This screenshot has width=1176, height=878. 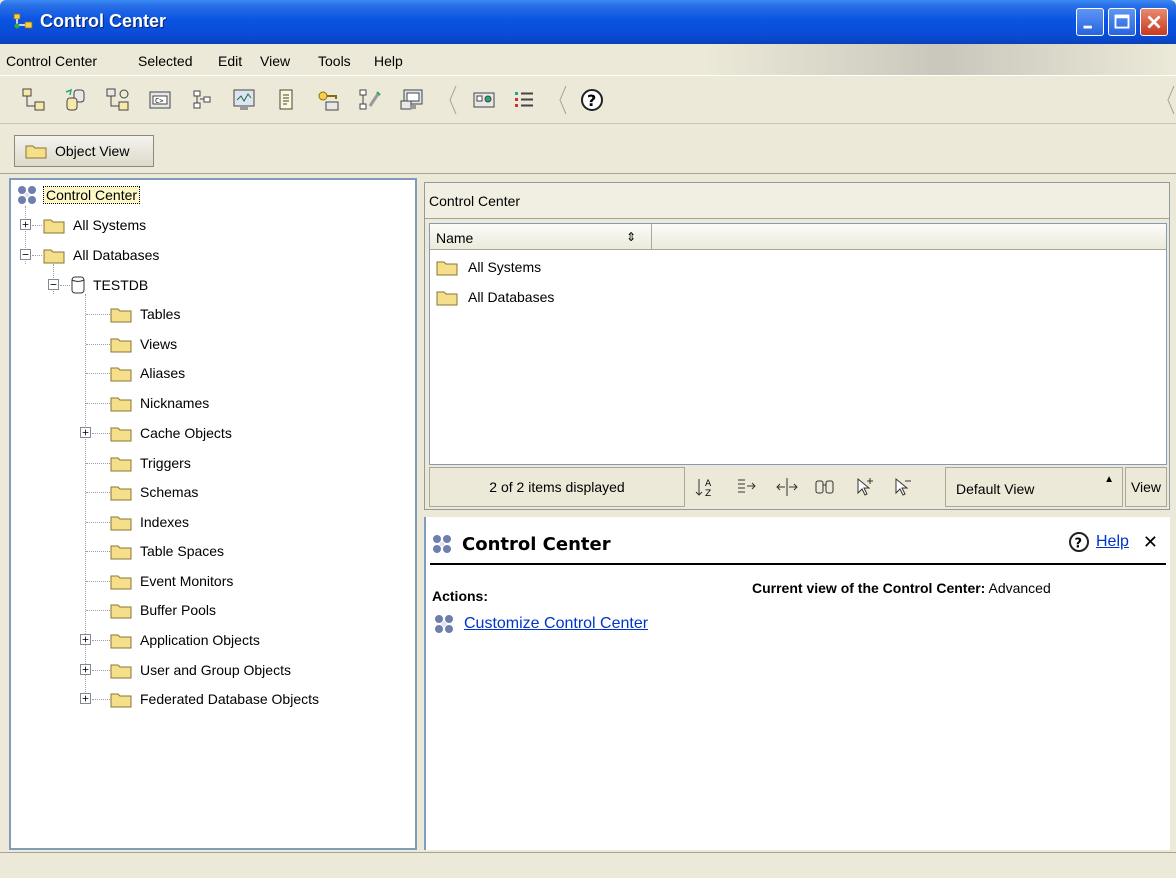 I want to click on tree-label: Triggers, so click(x=165, y=463).